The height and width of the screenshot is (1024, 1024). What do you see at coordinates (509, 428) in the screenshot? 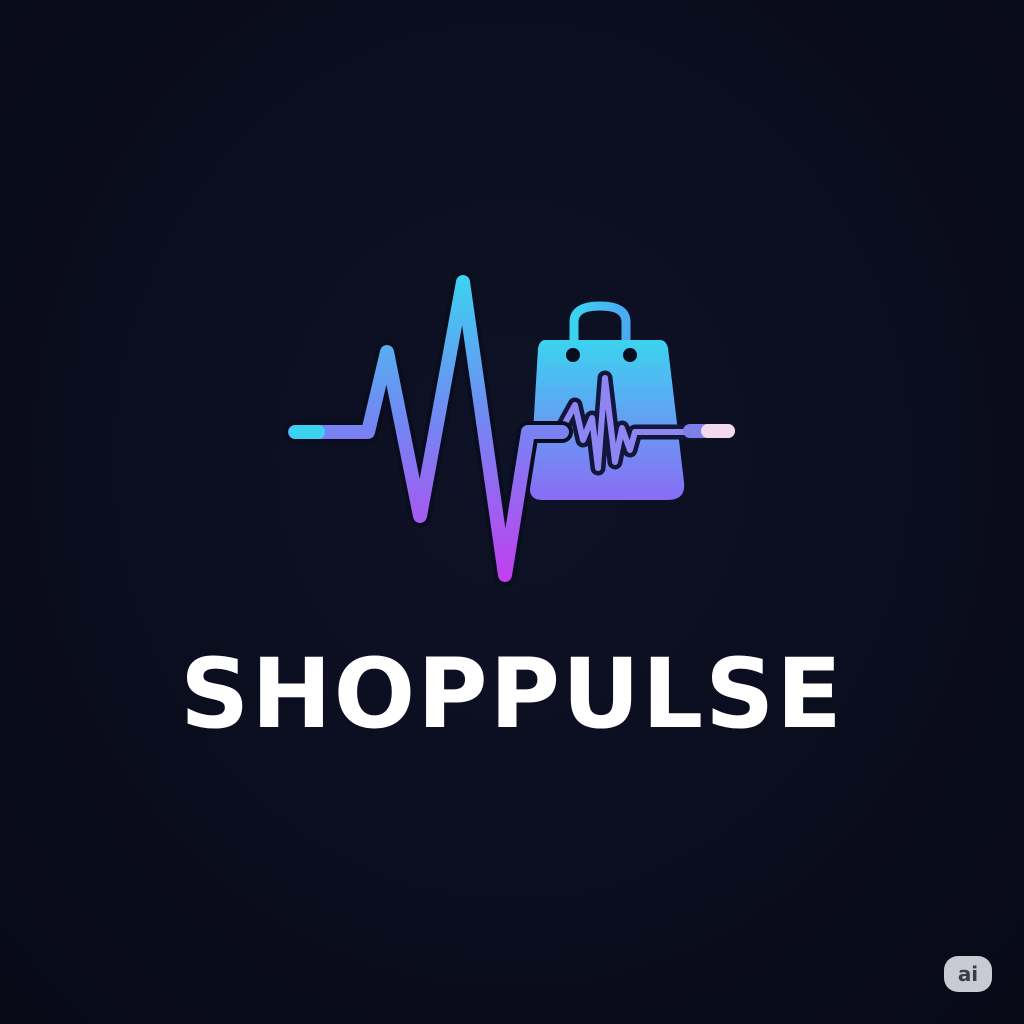
I see `shoppulse-logo-mark` at bounding box center [509, 428].